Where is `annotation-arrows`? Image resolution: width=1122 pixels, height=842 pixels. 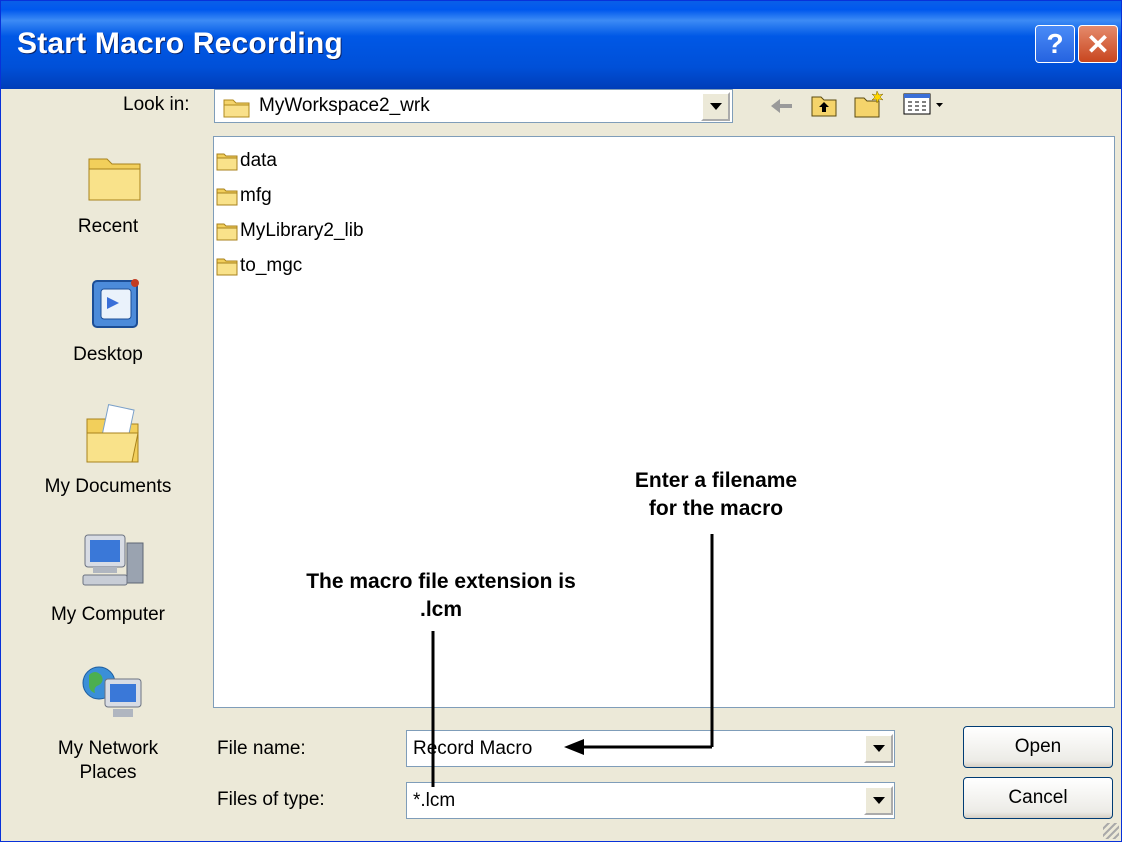 annotation-arrows is located at coordinates (572, 660).